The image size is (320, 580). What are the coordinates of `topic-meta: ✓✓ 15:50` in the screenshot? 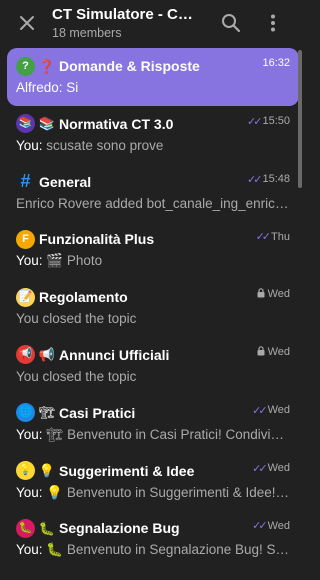 It's located at (268, 121).